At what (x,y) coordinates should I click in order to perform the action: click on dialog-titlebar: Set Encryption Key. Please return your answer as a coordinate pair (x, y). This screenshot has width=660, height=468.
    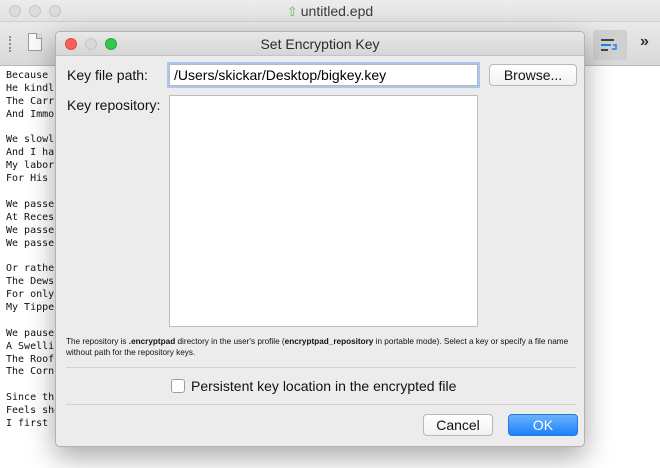
    Looking at the image, I should click on (320, 44).